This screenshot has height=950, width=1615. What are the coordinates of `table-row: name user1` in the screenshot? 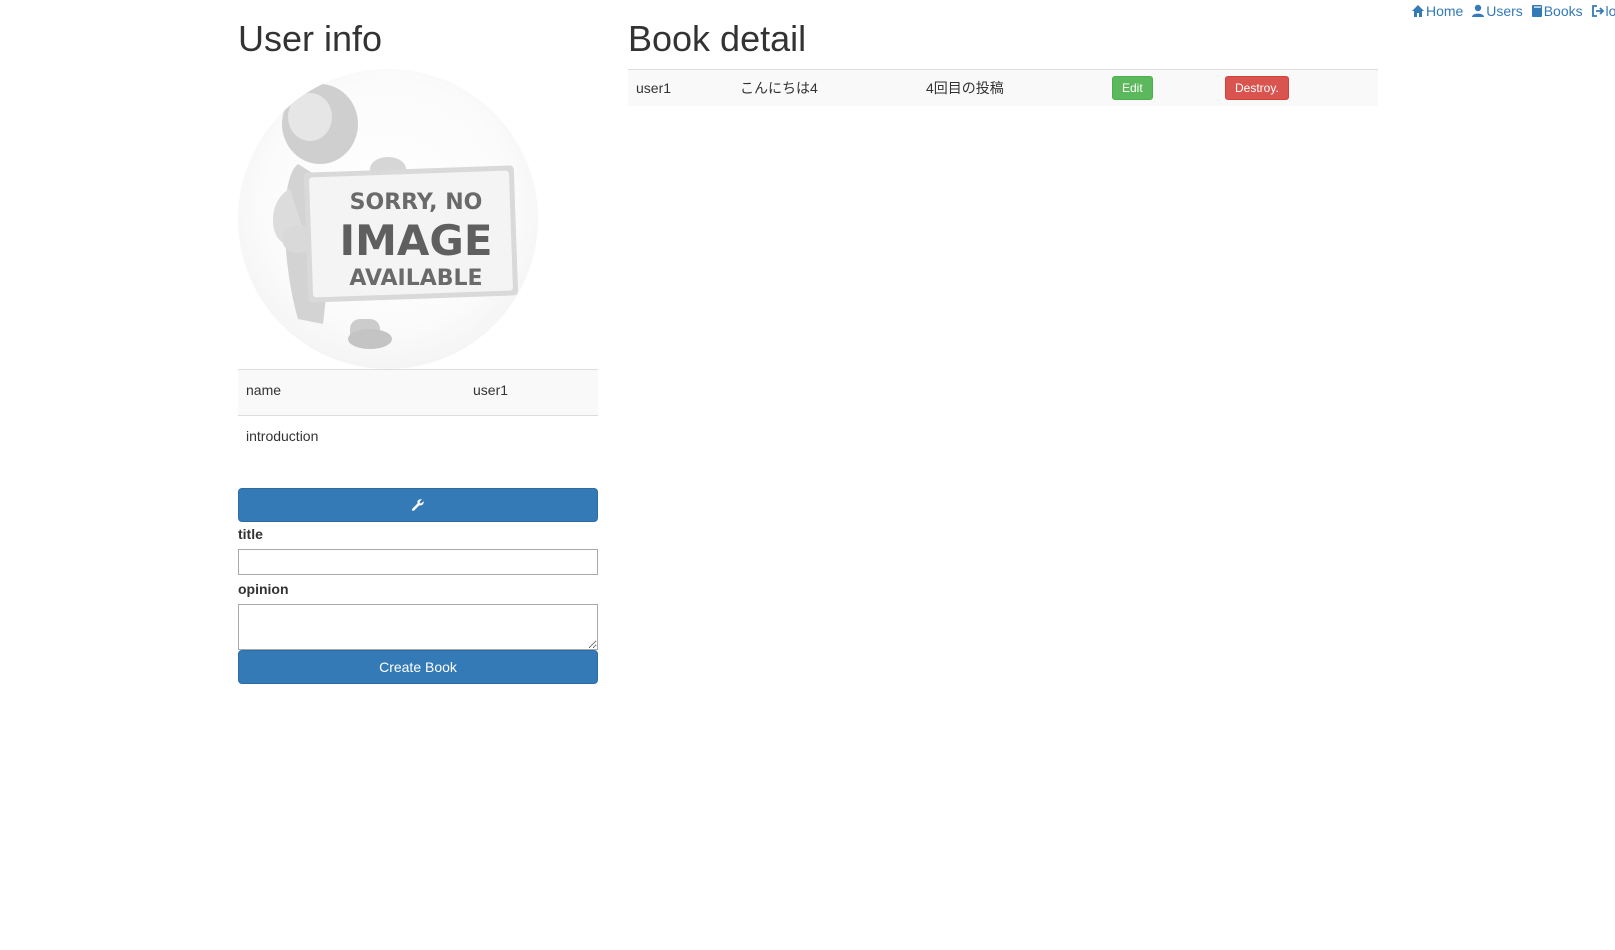 It's located at (418, 392).